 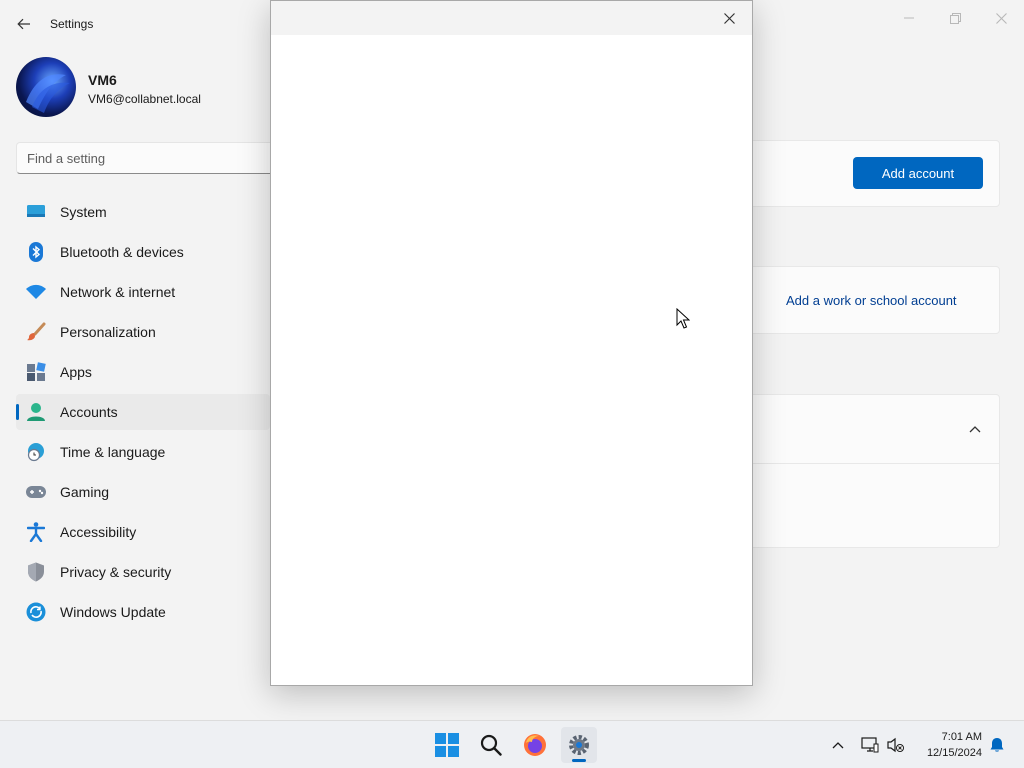 I want to click on sidebar-item-label: Bluetooth & devices, so click(x=122, y=252).